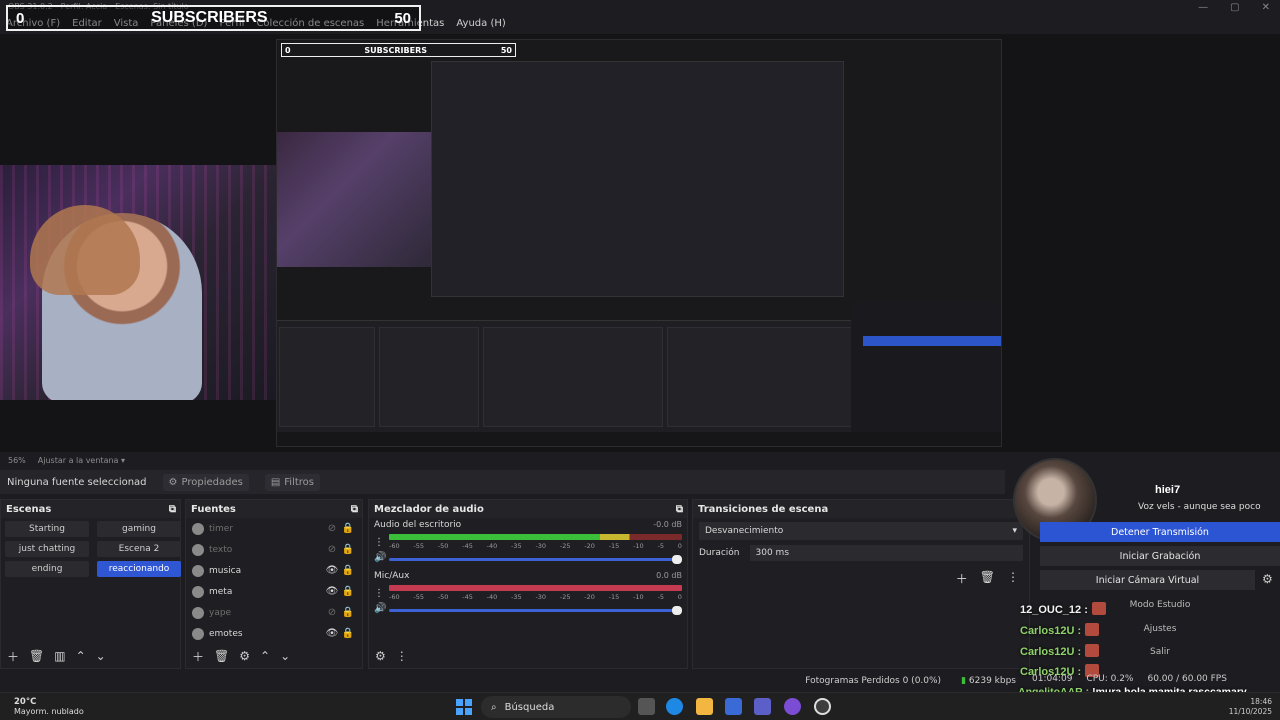 The height and width of the screenshot is (720, 1280). What do you see at coordinates (274, 591) in the screenshot?
I see `source-row: meta 👁 🔒` at bounding box center [274, 591].